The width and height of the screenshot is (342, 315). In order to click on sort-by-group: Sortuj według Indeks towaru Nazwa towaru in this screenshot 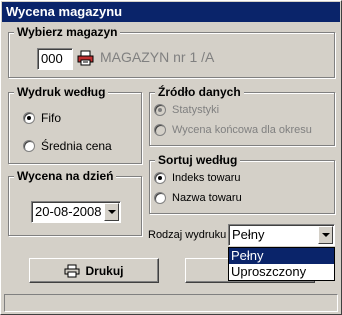, I will do `click(242, 183)`.